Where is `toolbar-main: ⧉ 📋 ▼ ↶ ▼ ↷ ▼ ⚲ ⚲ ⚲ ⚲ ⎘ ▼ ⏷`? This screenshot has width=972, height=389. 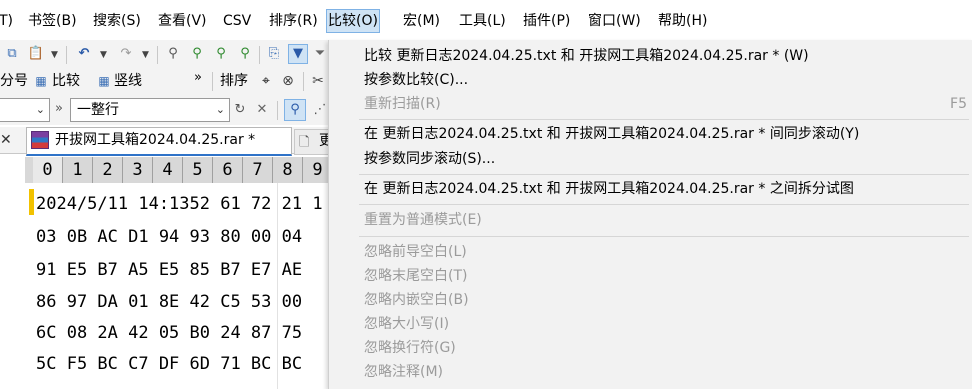
toolbar-main: ⧉ 📋 ▼ ↶ ▼ ↷ ▼ ⚲ ⚲ ⚲ ⚲ ⎘ ▼ ⏷ is located at coordinates (164, 54).